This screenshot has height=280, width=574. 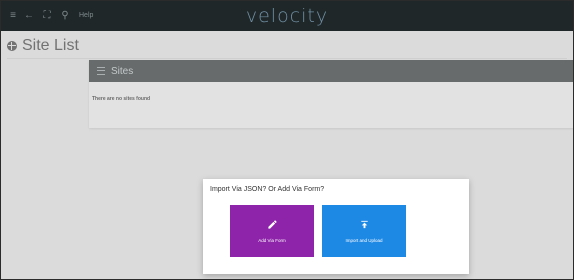 I want to click on upload-icon, so click(x=364, y=224).